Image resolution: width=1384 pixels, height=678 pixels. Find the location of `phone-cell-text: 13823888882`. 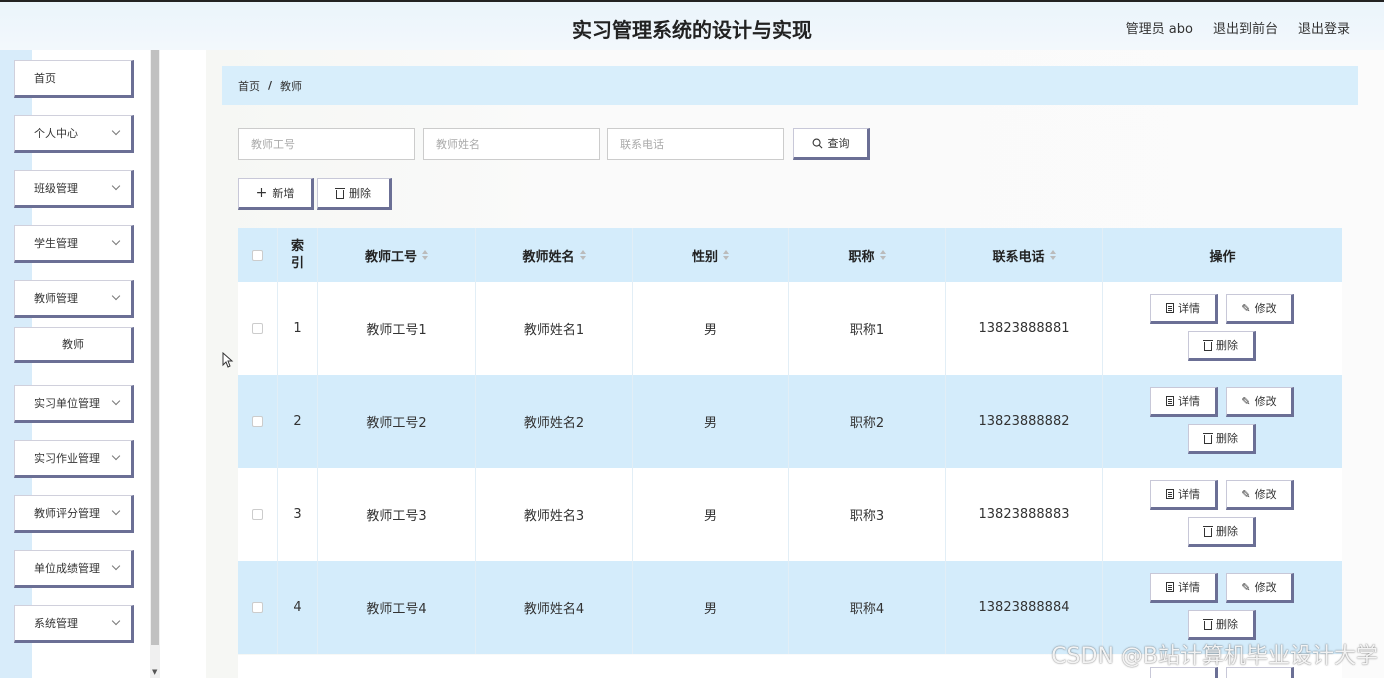

phone-cell-text: 13823888882 is located at coordinates (1024, 421).